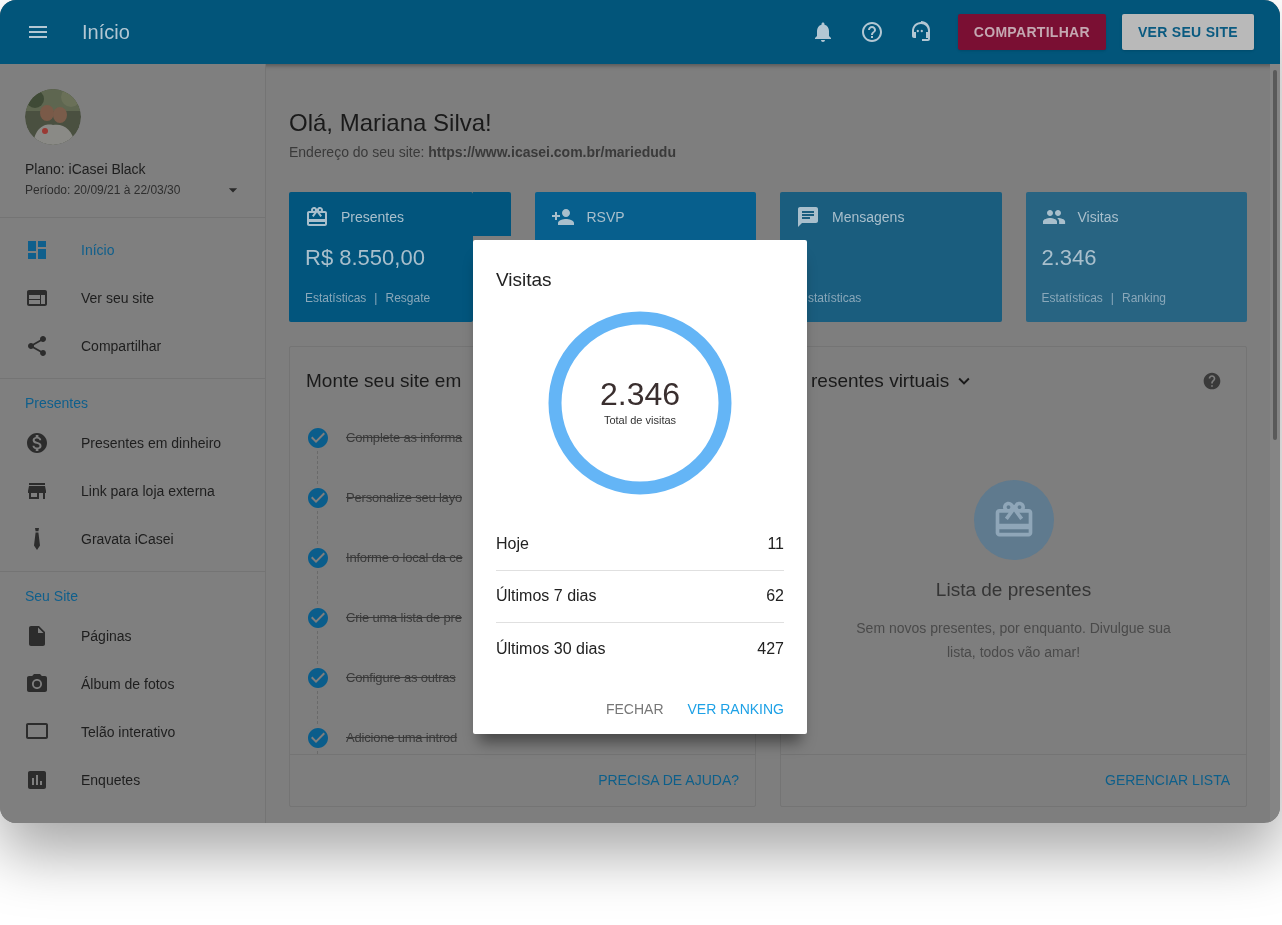 This screenshot has width=1282, height=925. Describe the element at coordinates (132, 346) in the screenshot. I see `sidebar-item: Compartilhar` at that location.